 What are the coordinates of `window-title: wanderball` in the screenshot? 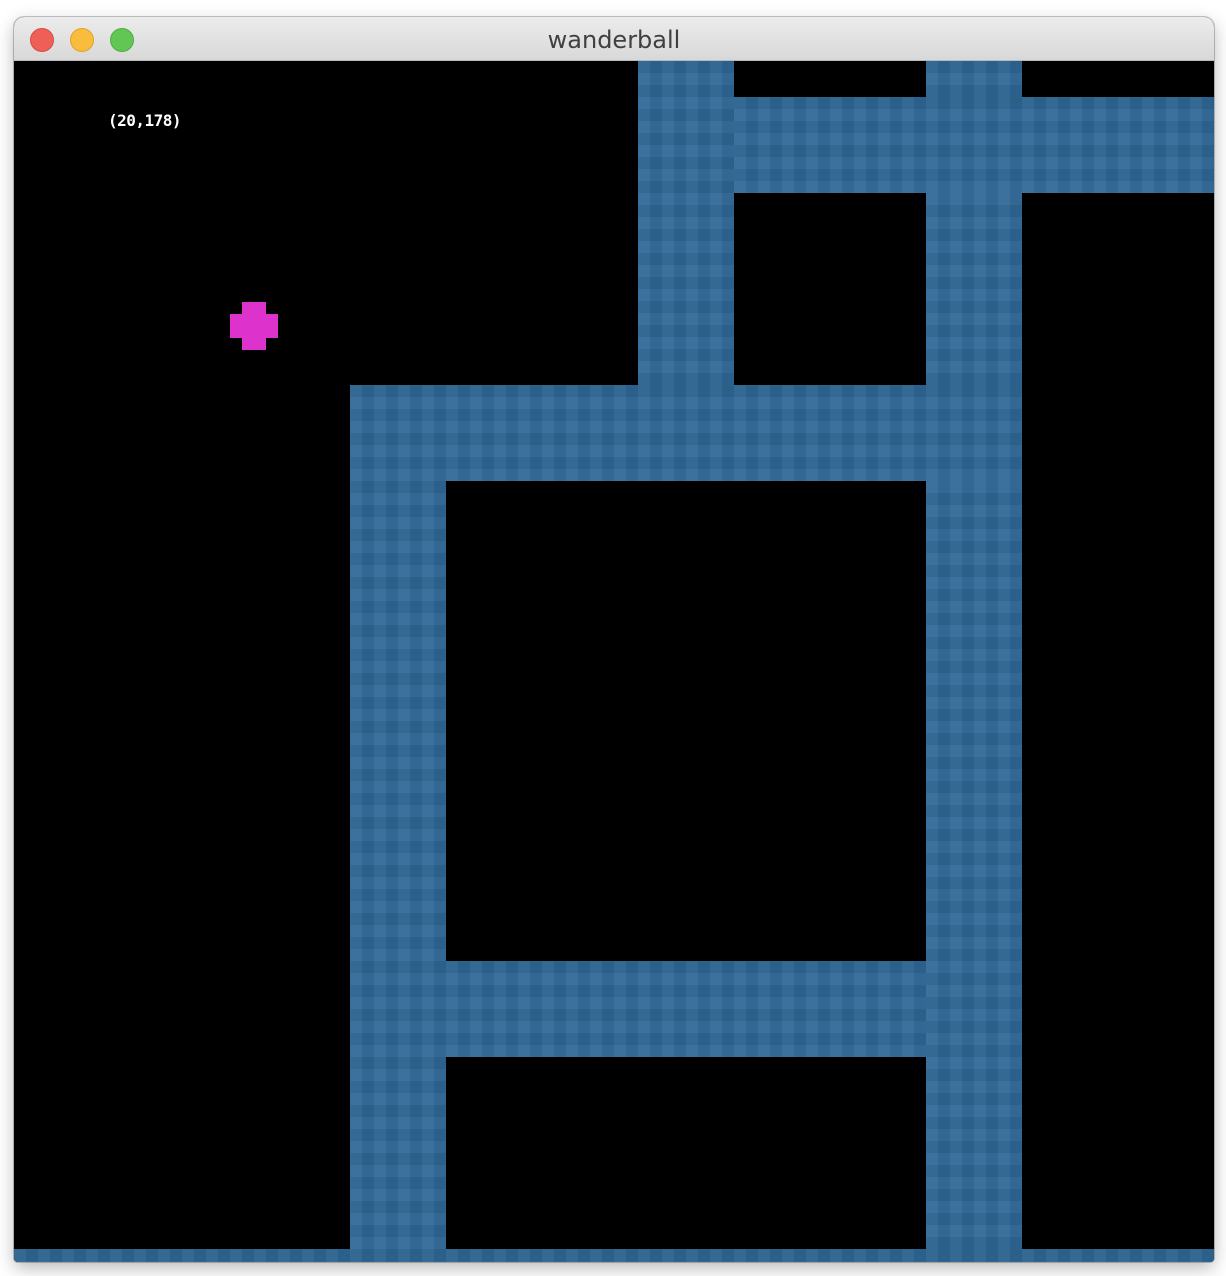 It's located at (614, 40).